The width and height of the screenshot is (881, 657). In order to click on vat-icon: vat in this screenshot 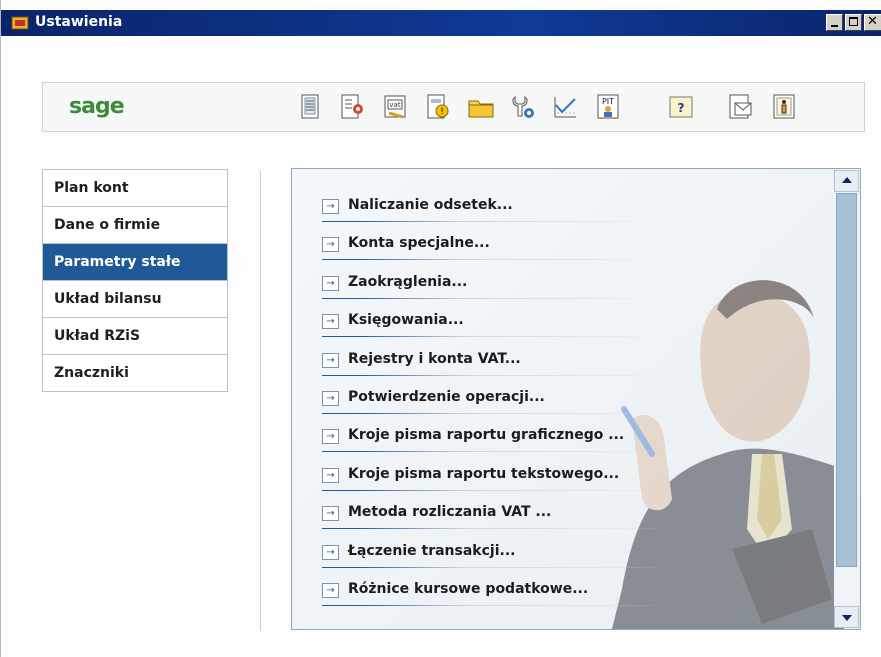, I will do `click(395, 107)`.